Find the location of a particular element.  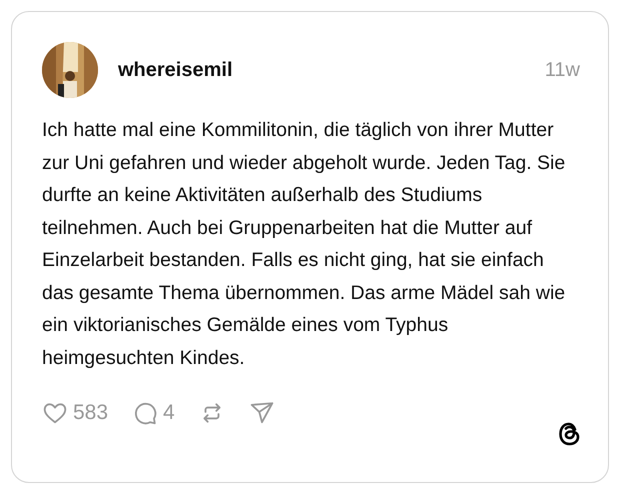

post-time: 11w is located at coordinates (562, 70).